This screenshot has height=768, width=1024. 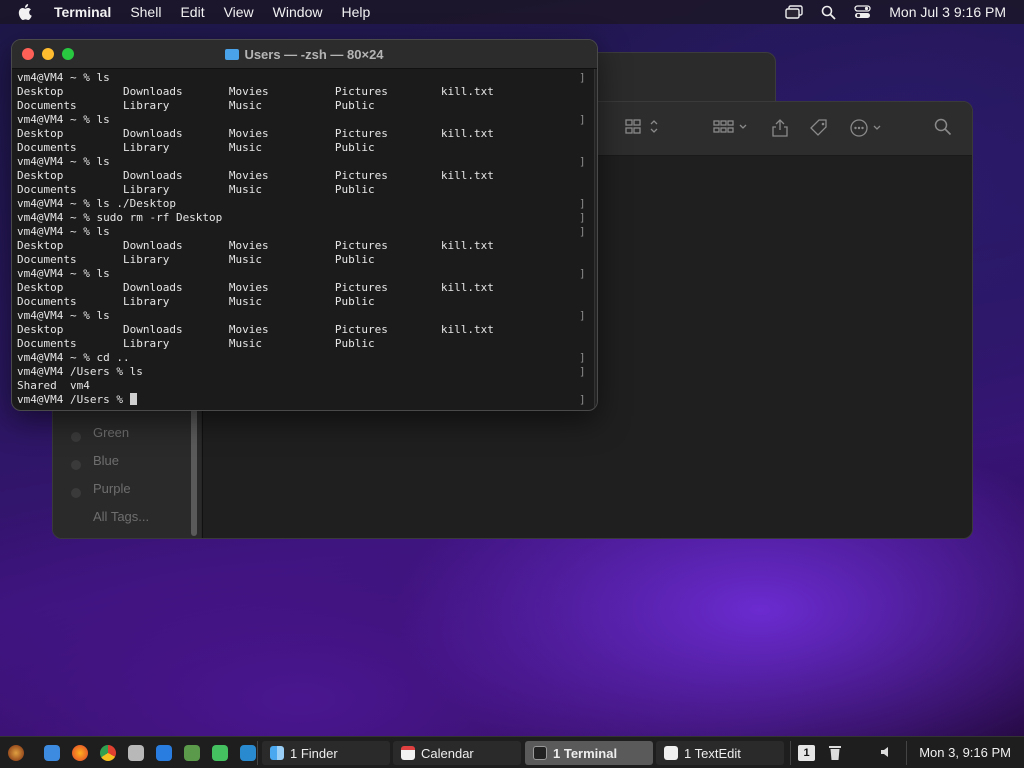 I want to click on task-terminal: 1 Terminal, so click(x=589, y=753).